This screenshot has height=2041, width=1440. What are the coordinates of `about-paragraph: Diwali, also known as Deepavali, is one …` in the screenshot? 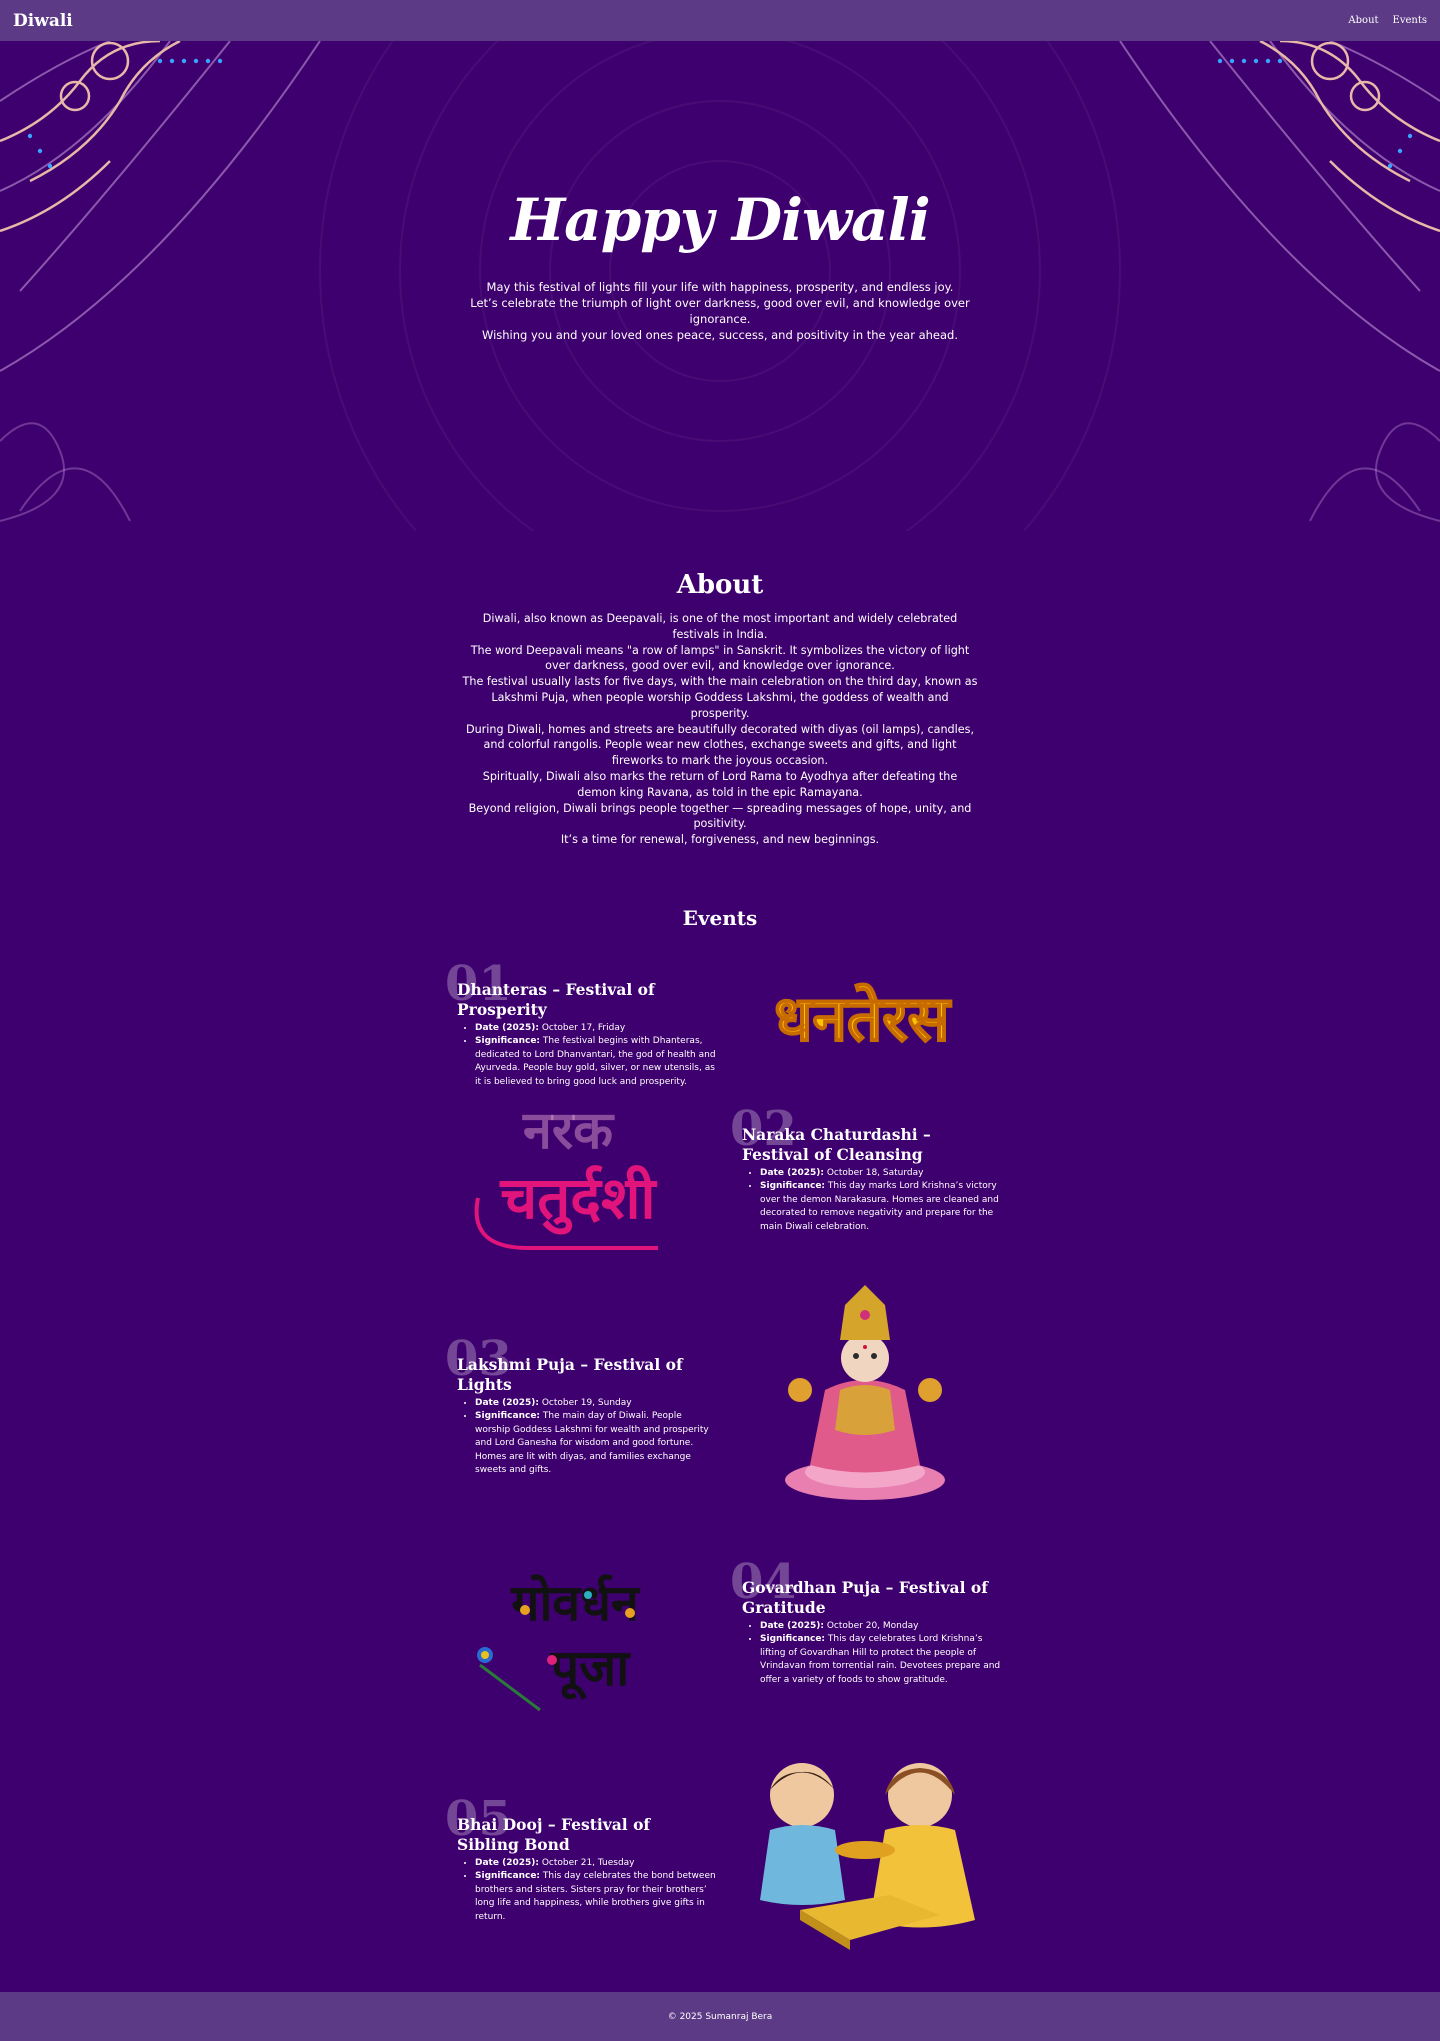 It's located at (720, 626).